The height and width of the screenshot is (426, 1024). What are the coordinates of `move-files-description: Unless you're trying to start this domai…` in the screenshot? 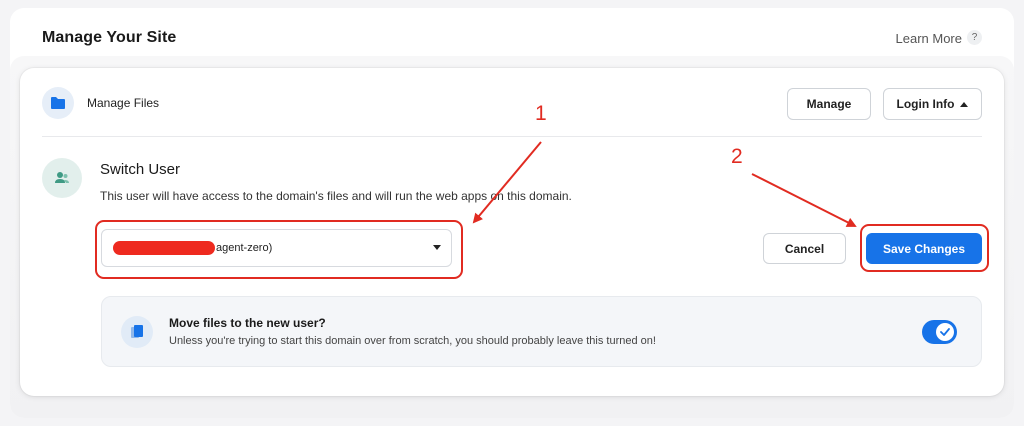 It's located at (412, 341).